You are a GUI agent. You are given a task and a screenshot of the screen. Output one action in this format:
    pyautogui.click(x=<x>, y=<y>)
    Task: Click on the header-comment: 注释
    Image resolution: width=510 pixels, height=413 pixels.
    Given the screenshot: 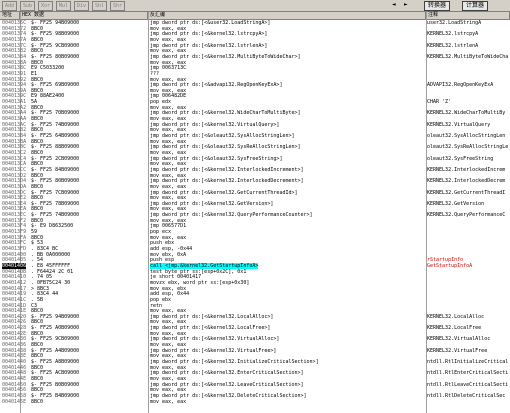 What is the action you would take?
    pyautogui.click(x=468, y=15)
    